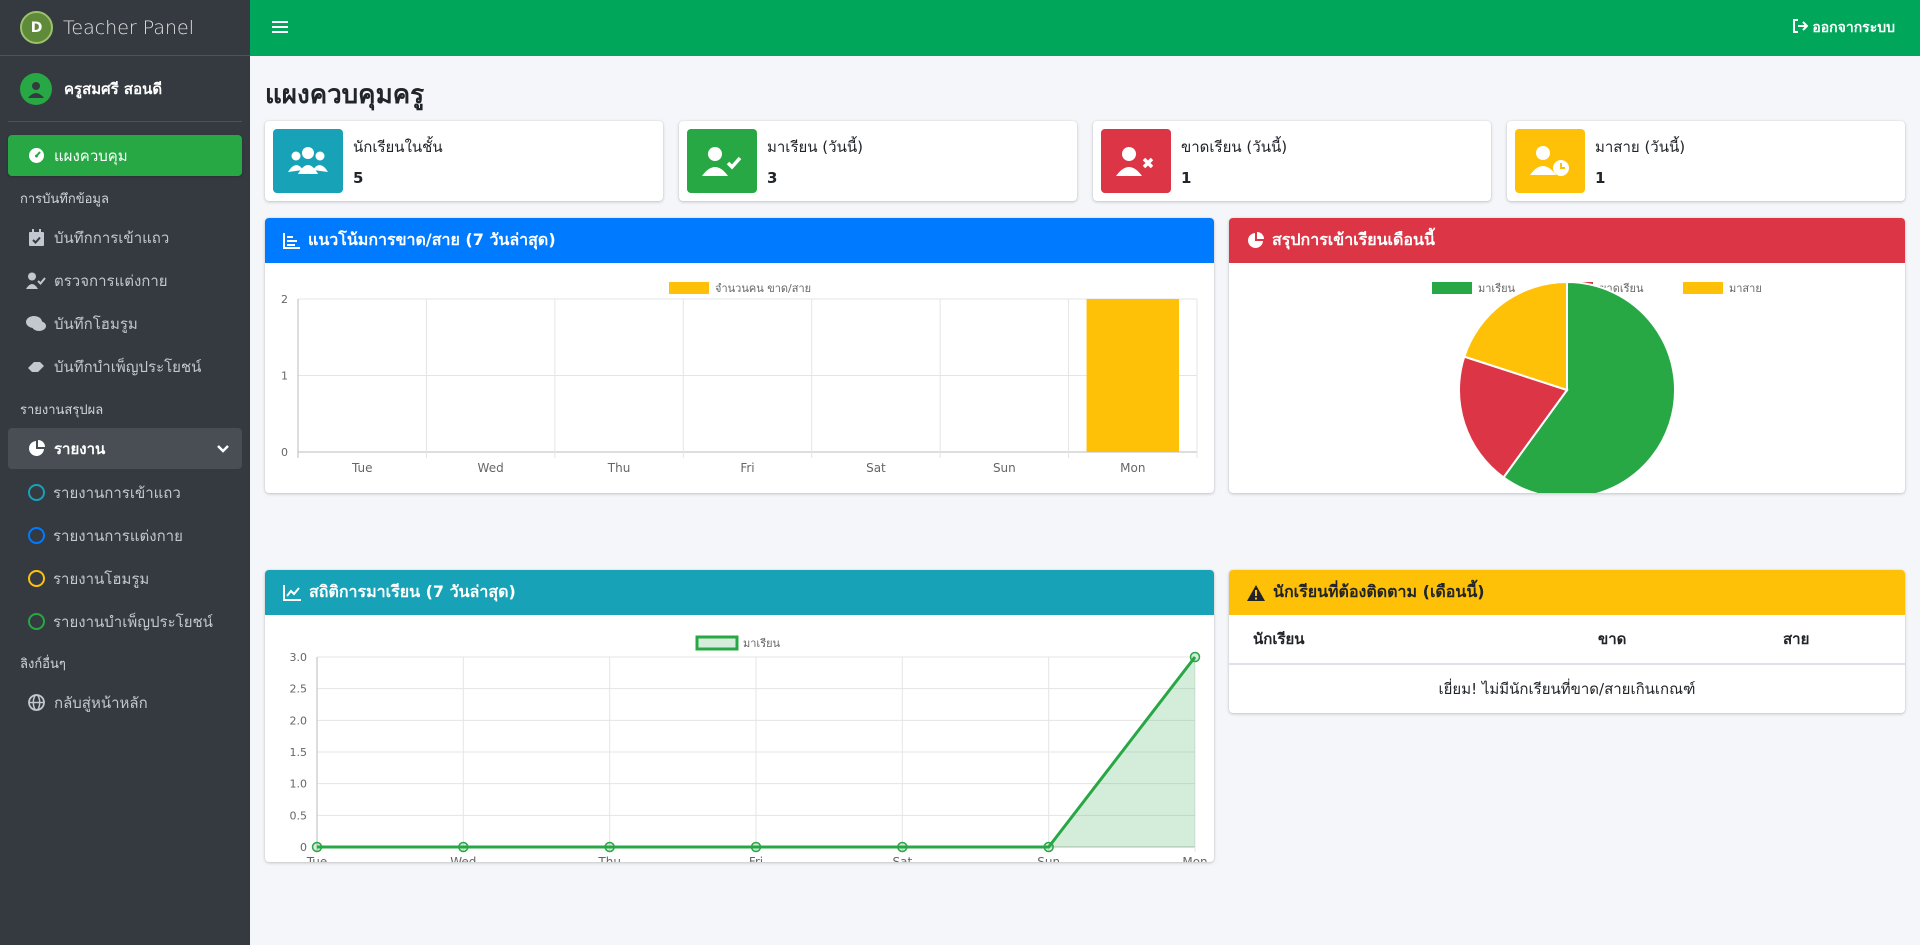  Describe the element at coordinates (125, 448) in the screenshot. I see `sidebar-item-report: รายงาน` at that location.